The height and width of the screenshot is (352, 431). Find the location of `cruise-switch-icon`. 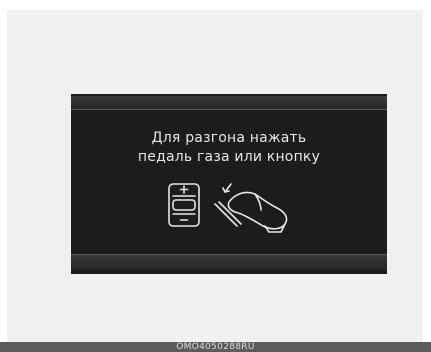

cruise-switch-icon is located at coordinates (184, 205).